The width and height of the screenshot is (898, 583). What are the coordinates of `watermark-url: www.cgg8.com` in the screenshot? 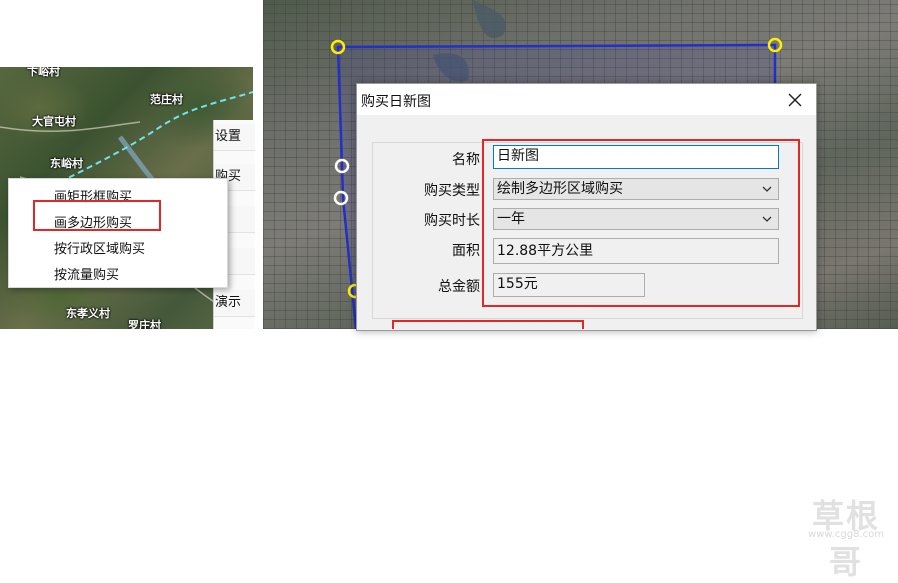 It's located at (846, 534).